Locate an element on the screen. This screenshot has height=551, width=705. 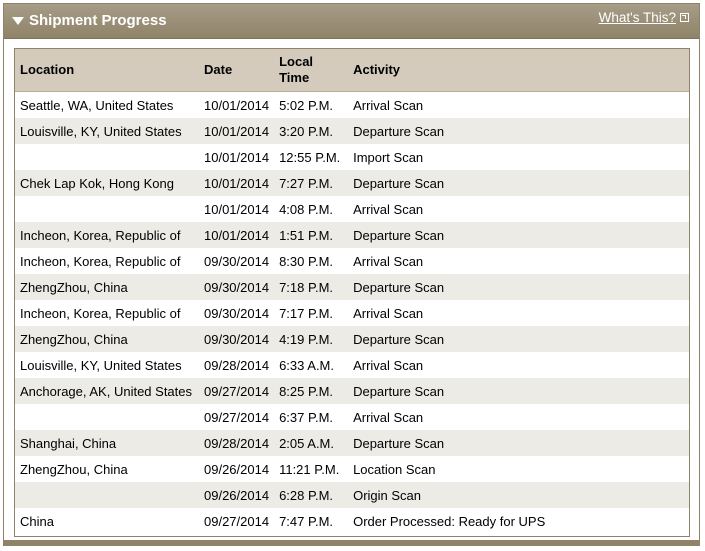
whats-this-link: What's This? is located at coordinates (644, 17).